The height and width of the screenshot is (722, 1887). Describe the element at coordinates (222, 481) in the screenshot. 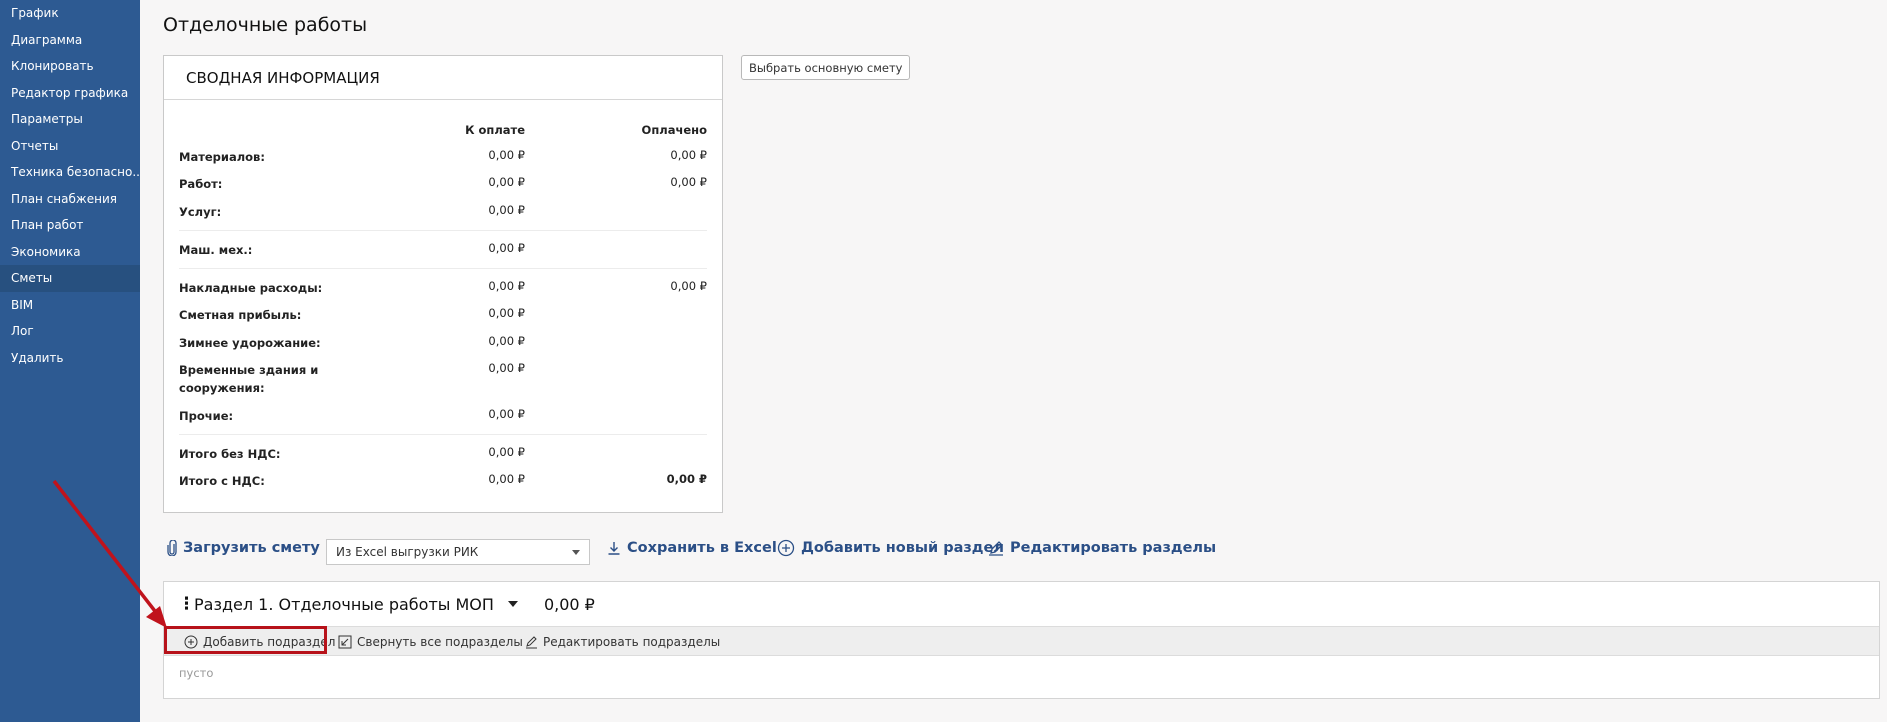

I see `row-label: Итого с НДС:` at that location.